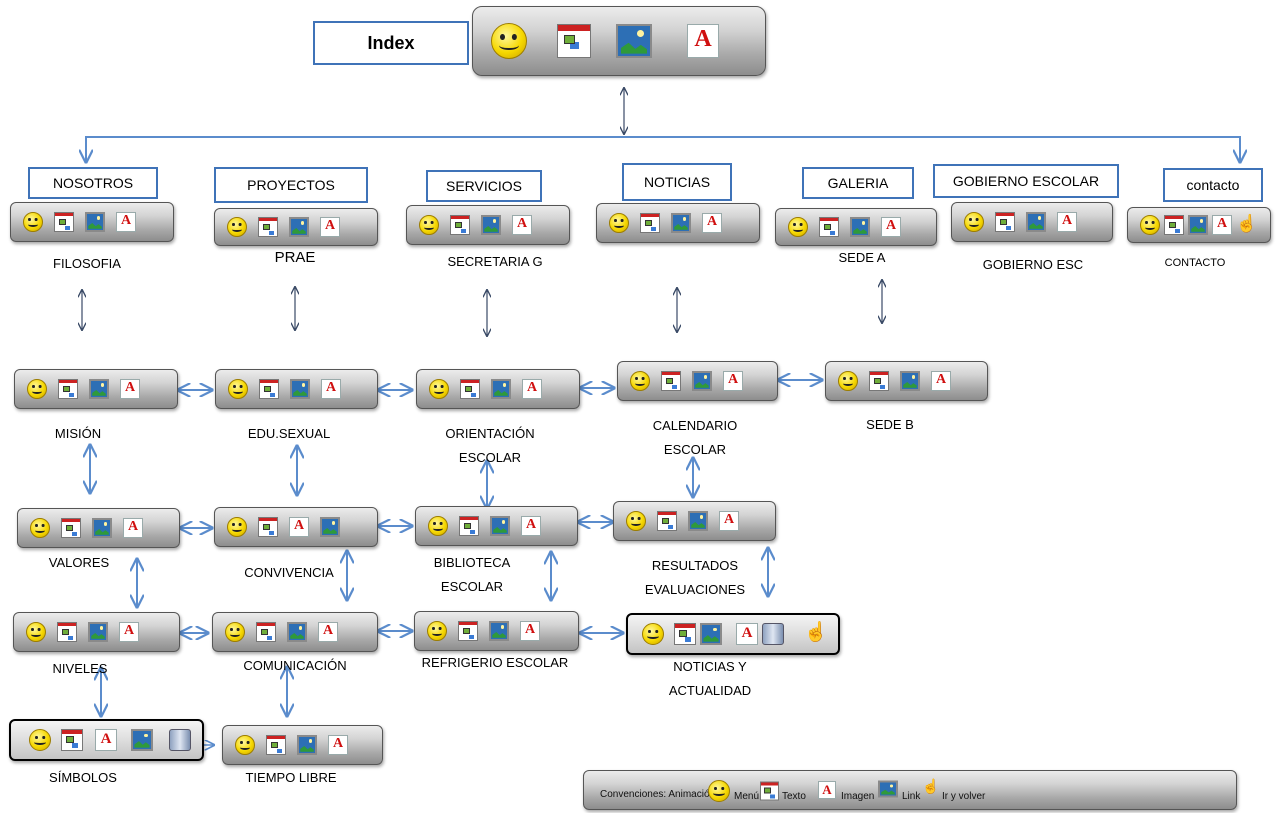 This screenshot has height=813, width=1280. Describe the element at coordinates (1213, 185) in the screenshot. I see `section-contacto: contacto` at that location.